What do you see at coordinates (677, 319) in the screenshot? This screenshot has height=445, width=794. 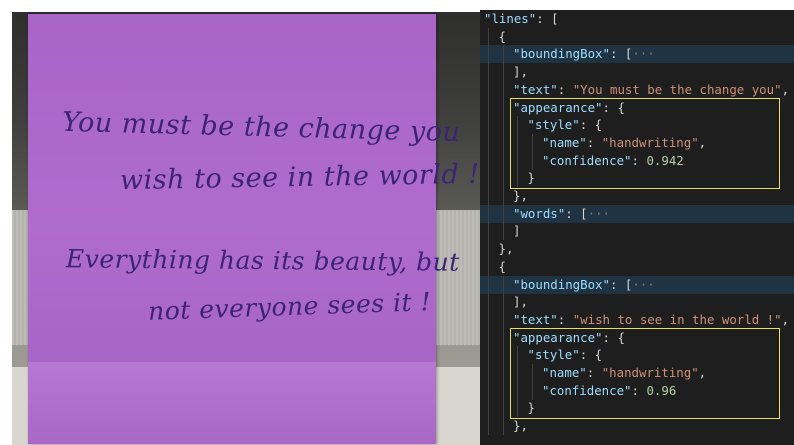 I see `json-string: "wish to see in the world !"` at bounding box center [677, 319].